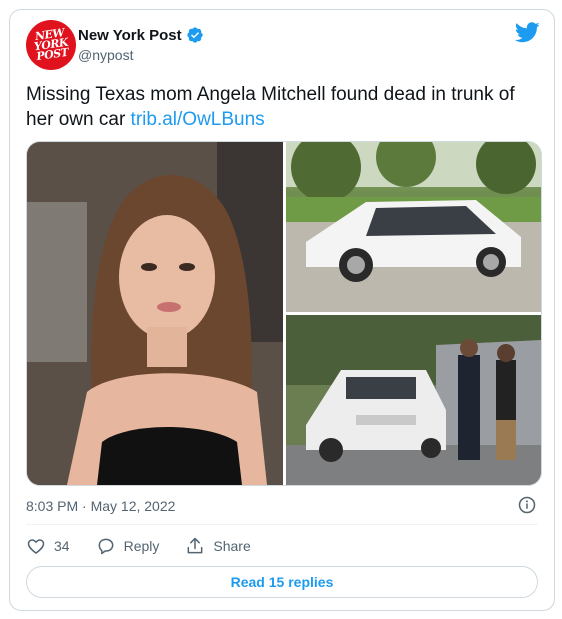 This screenshot has width=562, height=619. What do you see at coordinates (527, 505) in the screenshot?
I see `info-icon` at bounding box center [527, 505].